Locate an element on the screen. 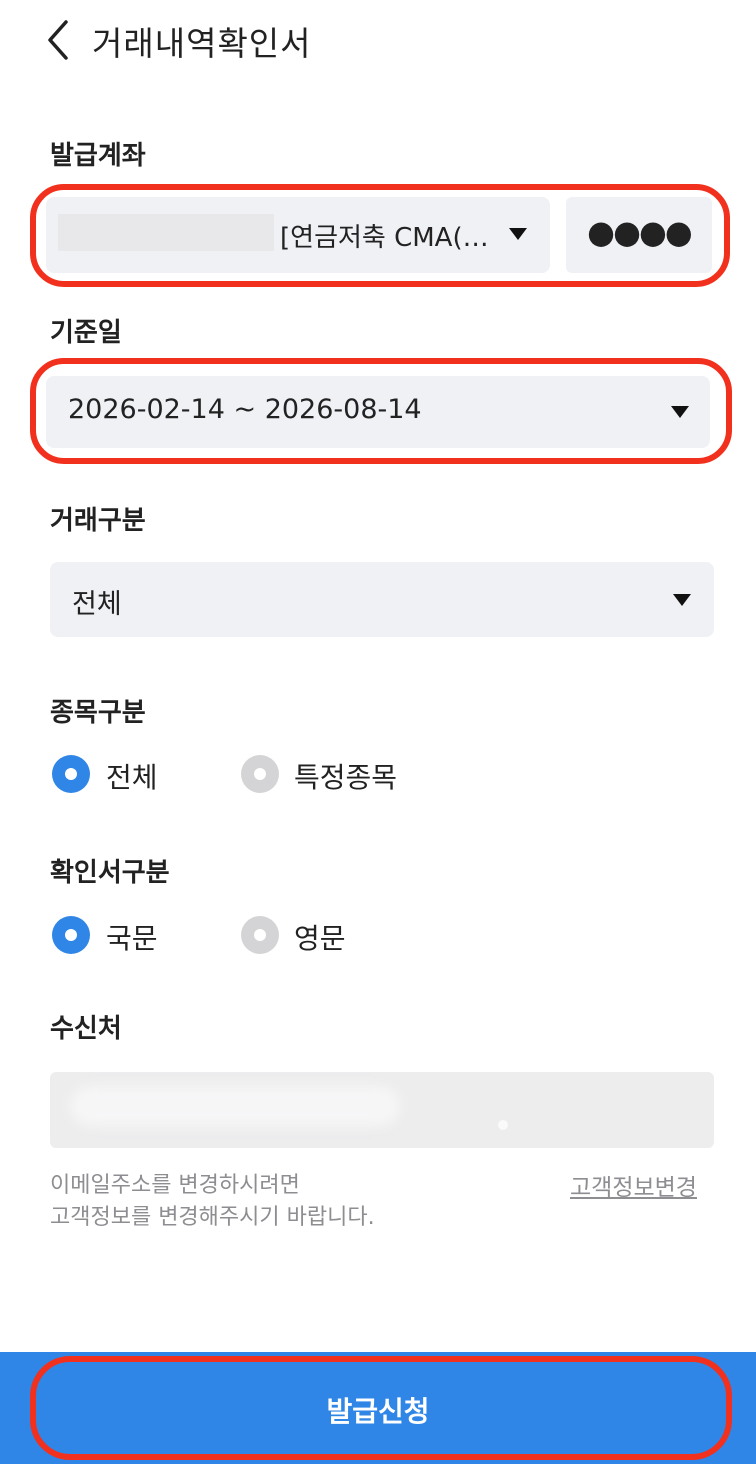 This screenshot has height=1464, width=756. password-dots: ●●●● is located at coordinates (640, 232).